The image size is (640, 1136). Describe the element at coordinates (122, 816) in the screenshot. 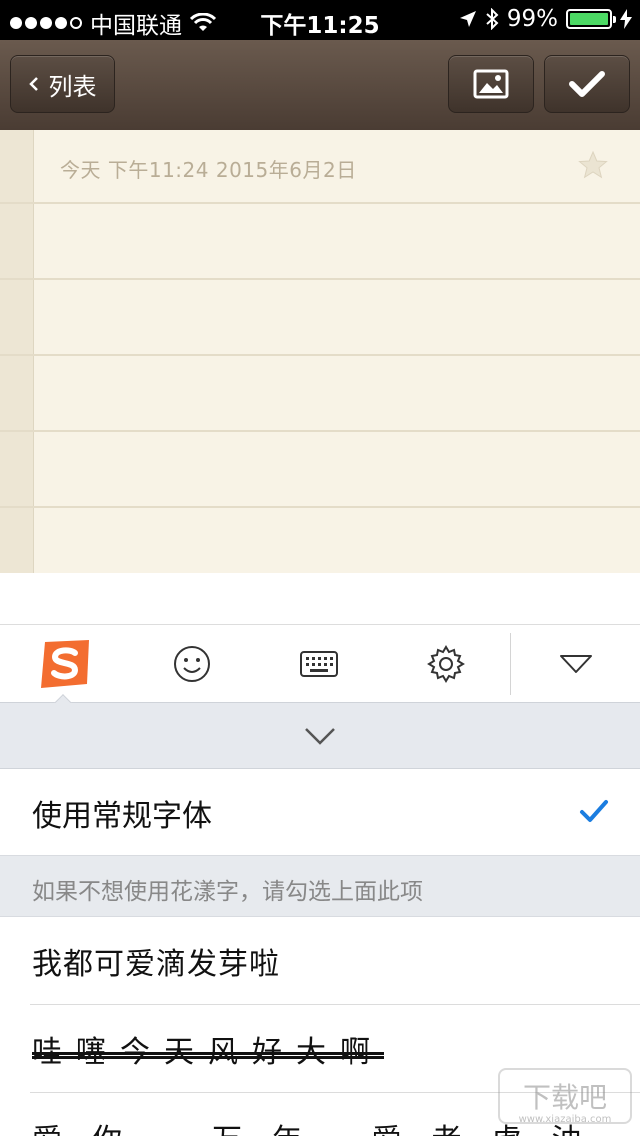

I see `regular-font-label: 使用常规字体` at that location.